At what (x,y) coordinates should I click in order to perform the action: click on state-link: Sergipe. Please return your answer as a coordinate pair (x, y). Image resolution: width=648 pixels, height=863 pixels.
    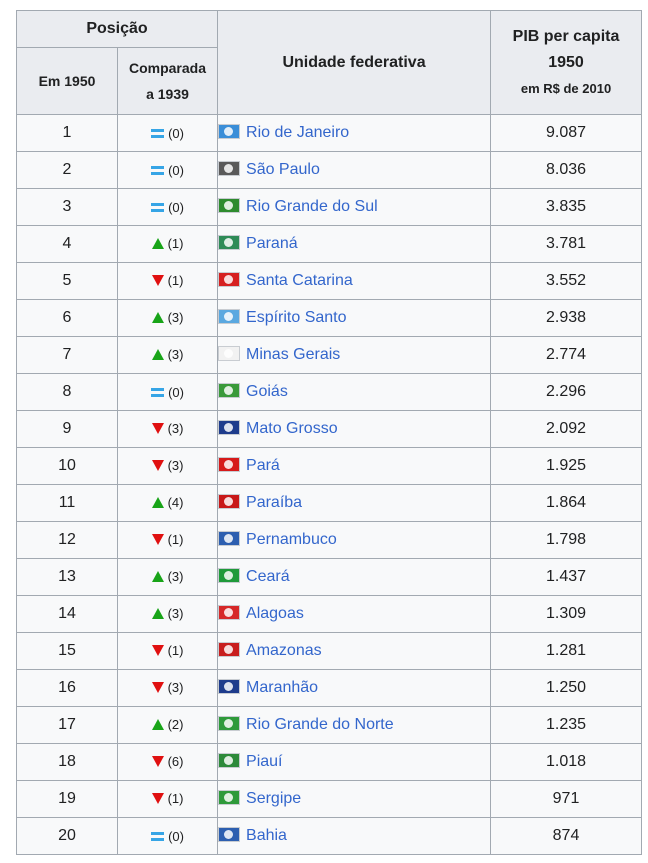
    Looking at the image, I should click on (273, 798).